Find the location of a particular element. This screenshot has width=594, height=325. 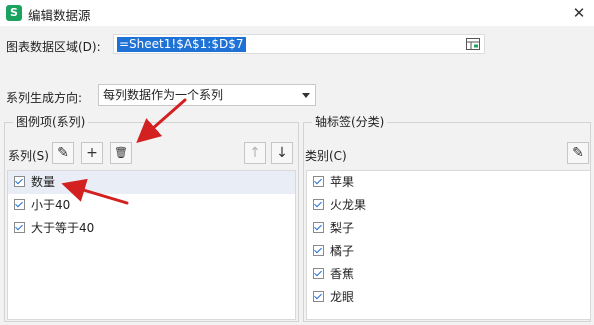

annotation-arrows is located at coordinates (124, 151).